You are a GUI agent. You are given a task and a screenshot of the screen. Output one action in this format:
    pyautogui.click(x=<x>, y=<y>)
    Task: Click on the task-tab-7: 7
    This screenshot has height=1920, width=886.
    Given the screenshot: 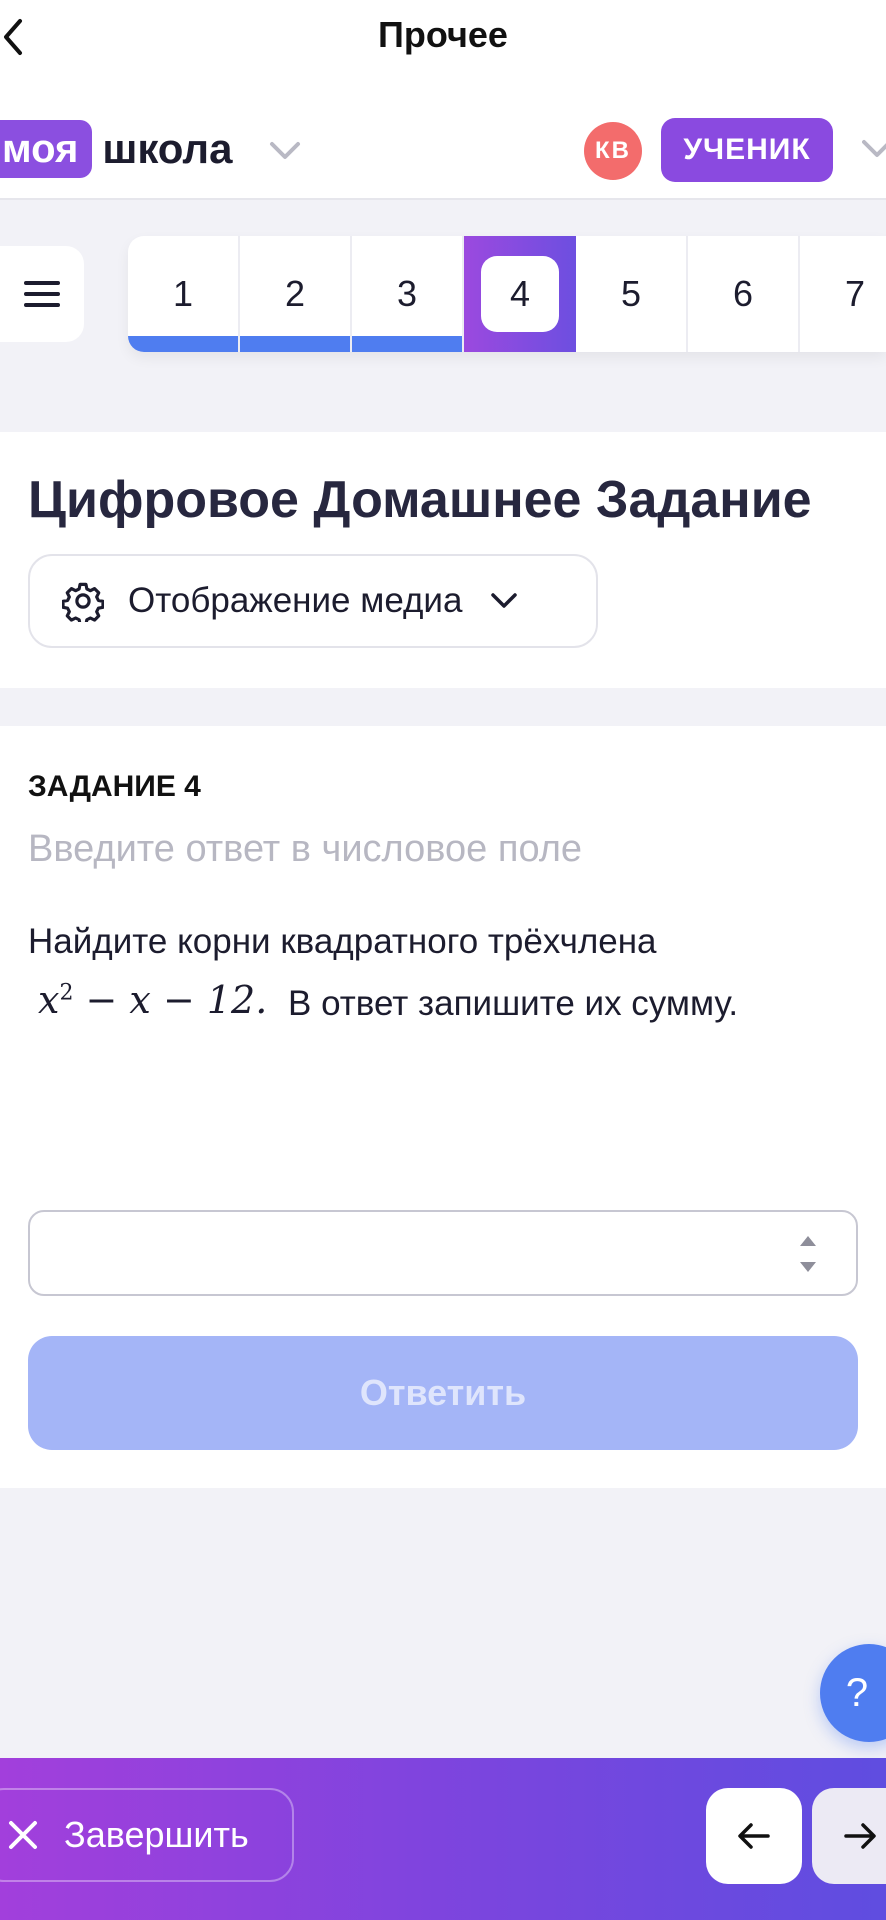 What is the action you would take?
    pyautogui.click(x=843, y=294)
    